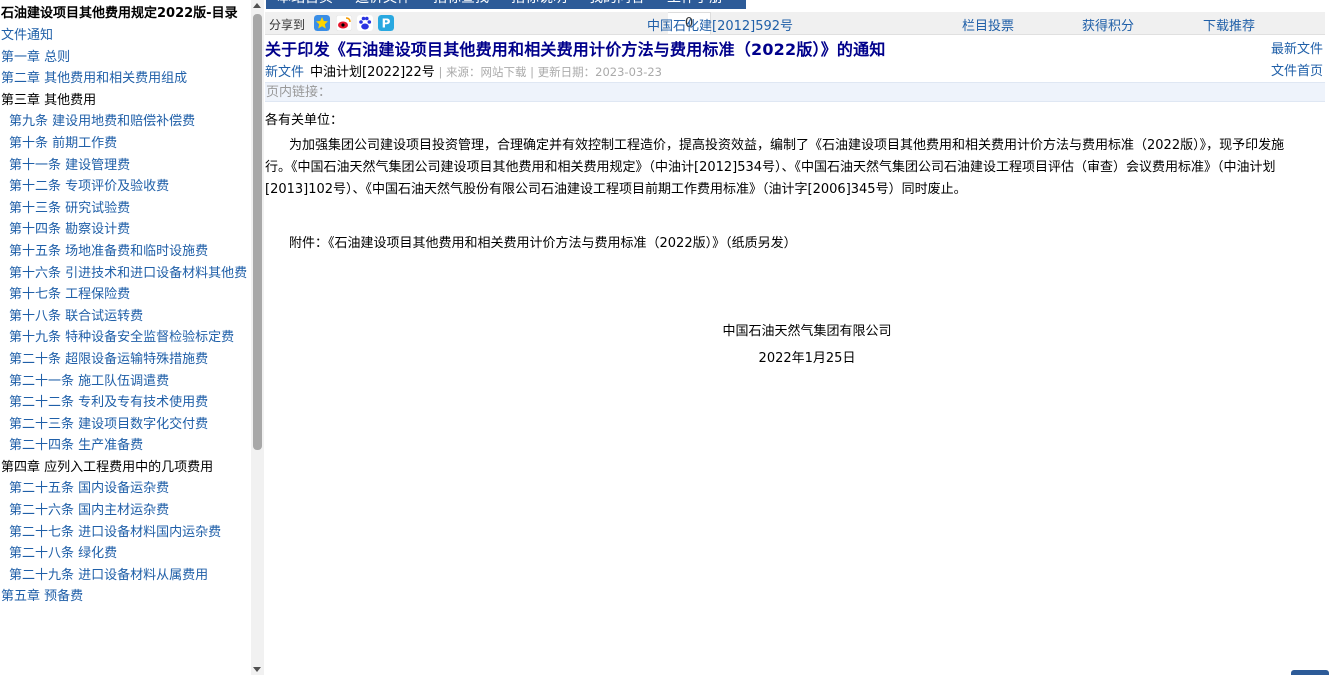 This screenshot has width=1329, height=675. Describe the element at coordinates (795, 23) in the screenshot. I see `share-bar: 分享到 P 0 中国石化建[2012]592号 栏目投票 获得积分 下载推荐` at that location.